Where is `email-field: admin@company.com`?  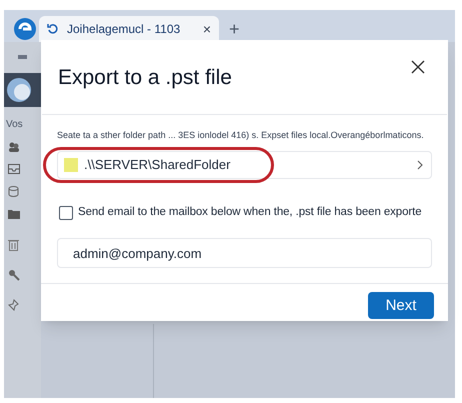
email-field: admin@company.com is located at coordinates (244, 253).